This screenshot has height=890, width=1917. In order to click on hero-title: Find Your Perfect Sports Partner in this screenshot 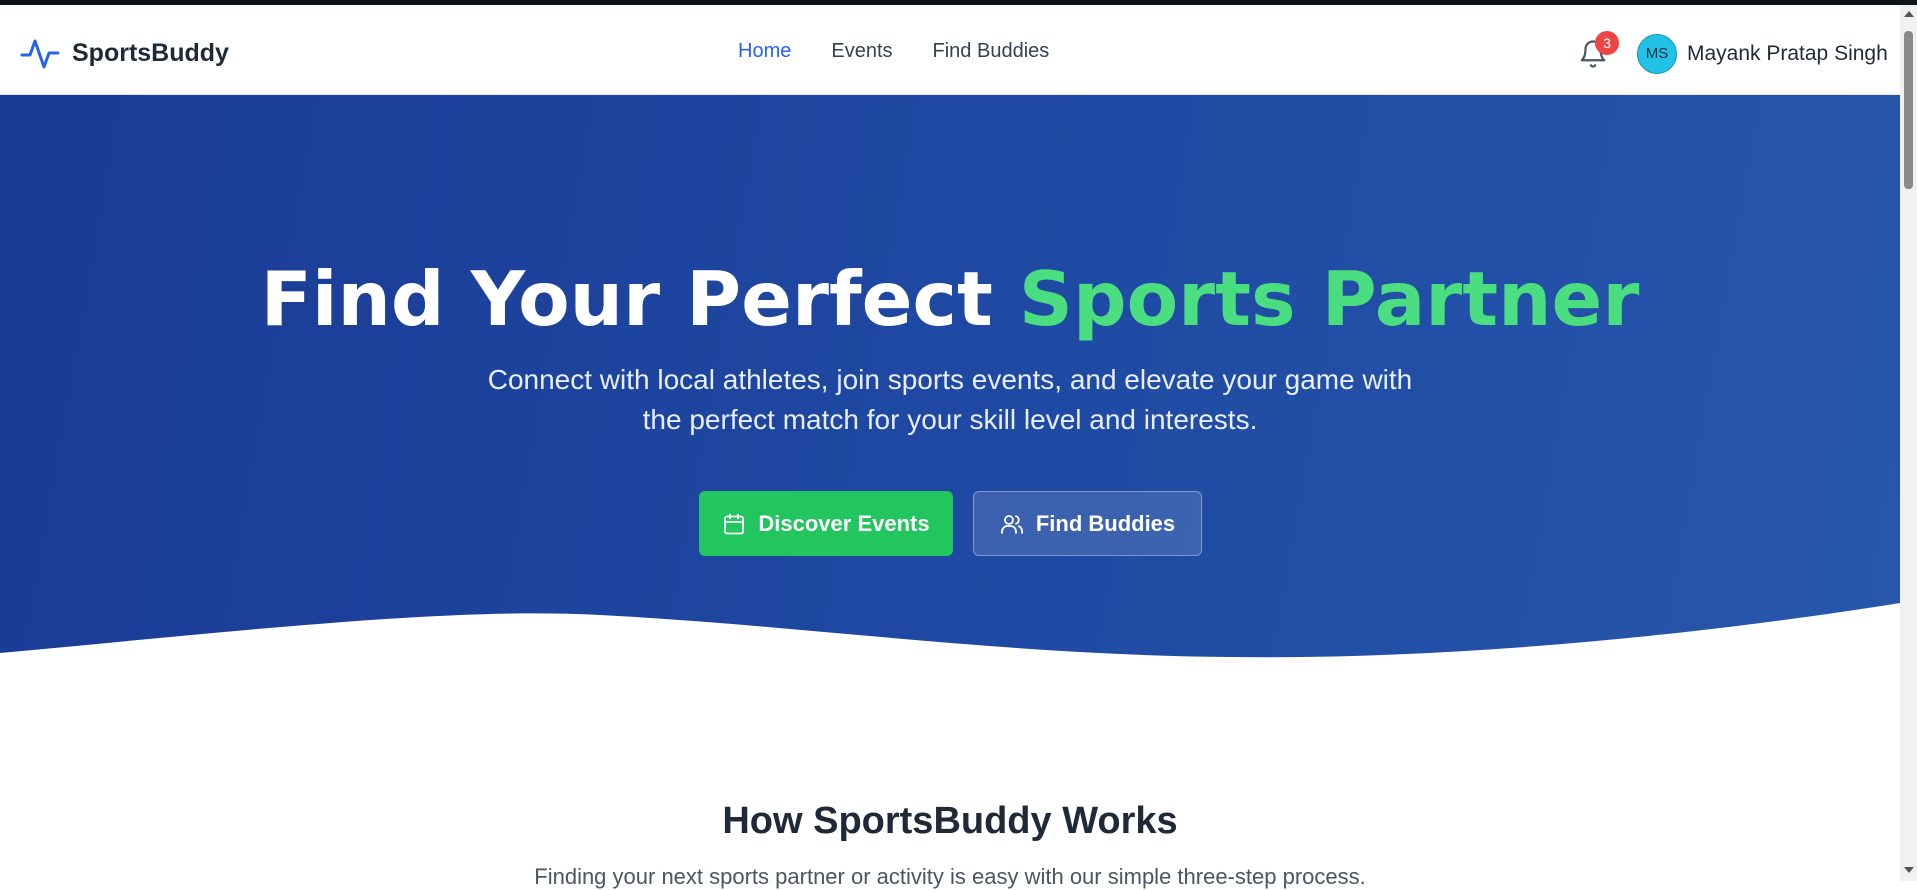, I will do `click(950, 299)`.